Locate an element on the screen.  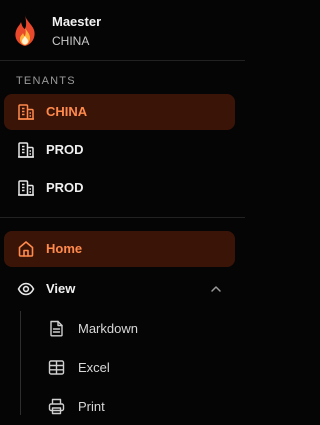
divider is located at coordinates (122, 217).